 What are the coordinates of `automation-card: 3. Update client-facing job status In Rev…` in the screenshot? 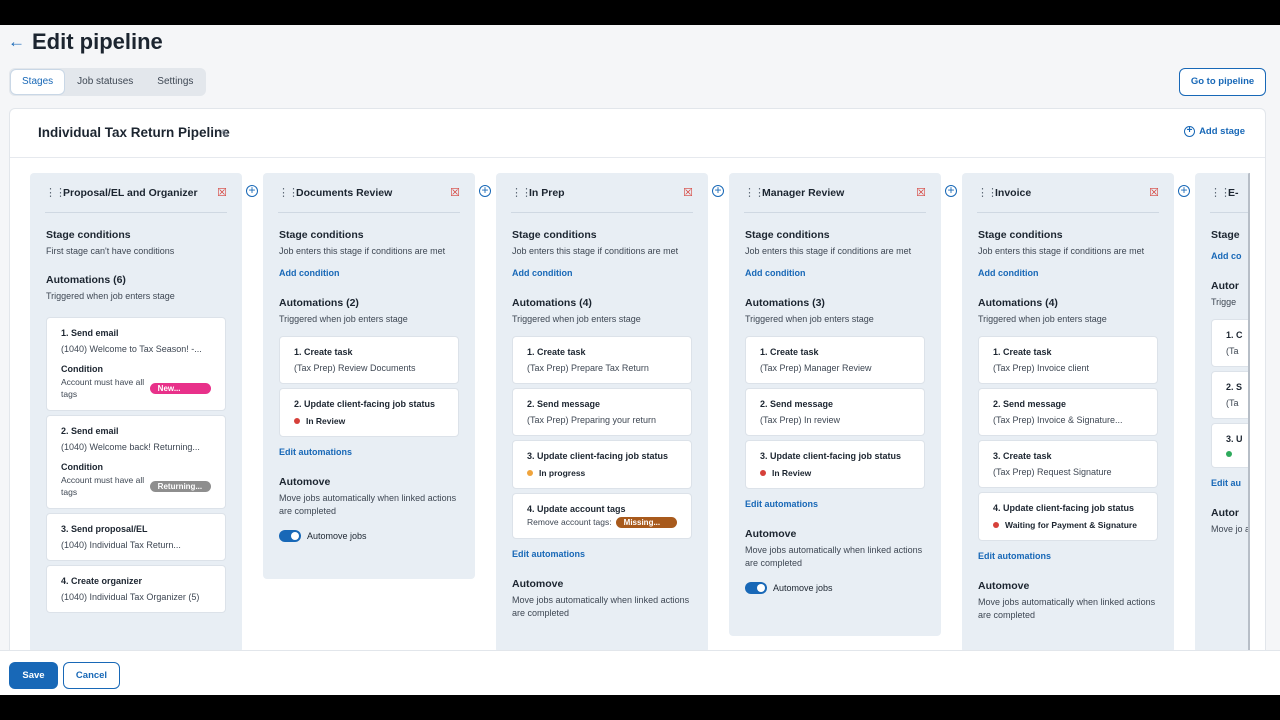 It's located at (835, 464).